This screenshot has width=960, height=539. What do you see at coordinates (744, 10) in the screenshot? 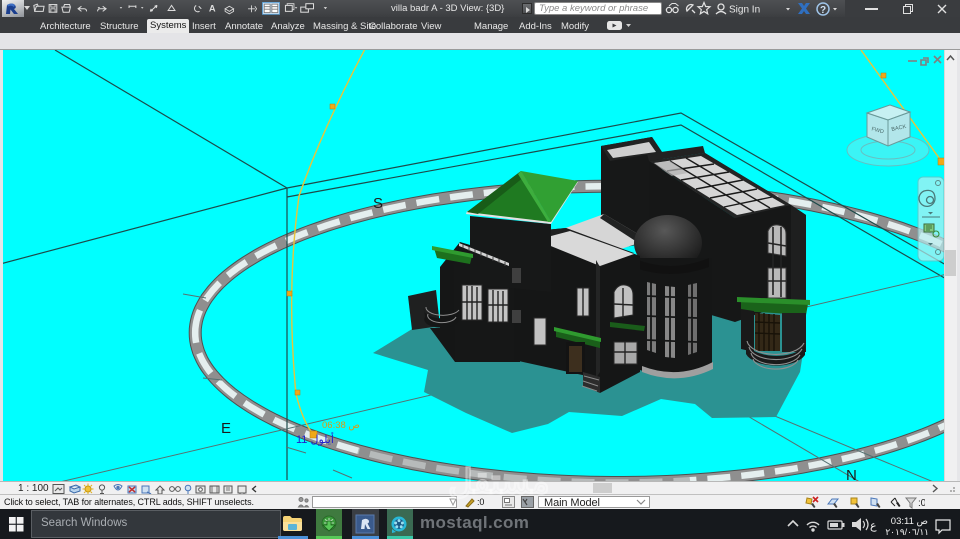
I see `svg-text: Sign In` at bounding box center [744, 10].